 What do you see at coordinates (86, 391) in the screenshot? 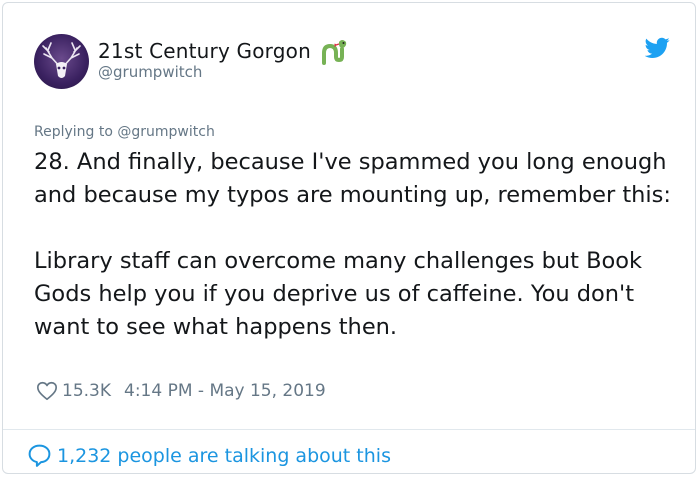
I see `like-count: 15.3K` at bounding box center [86, 391].